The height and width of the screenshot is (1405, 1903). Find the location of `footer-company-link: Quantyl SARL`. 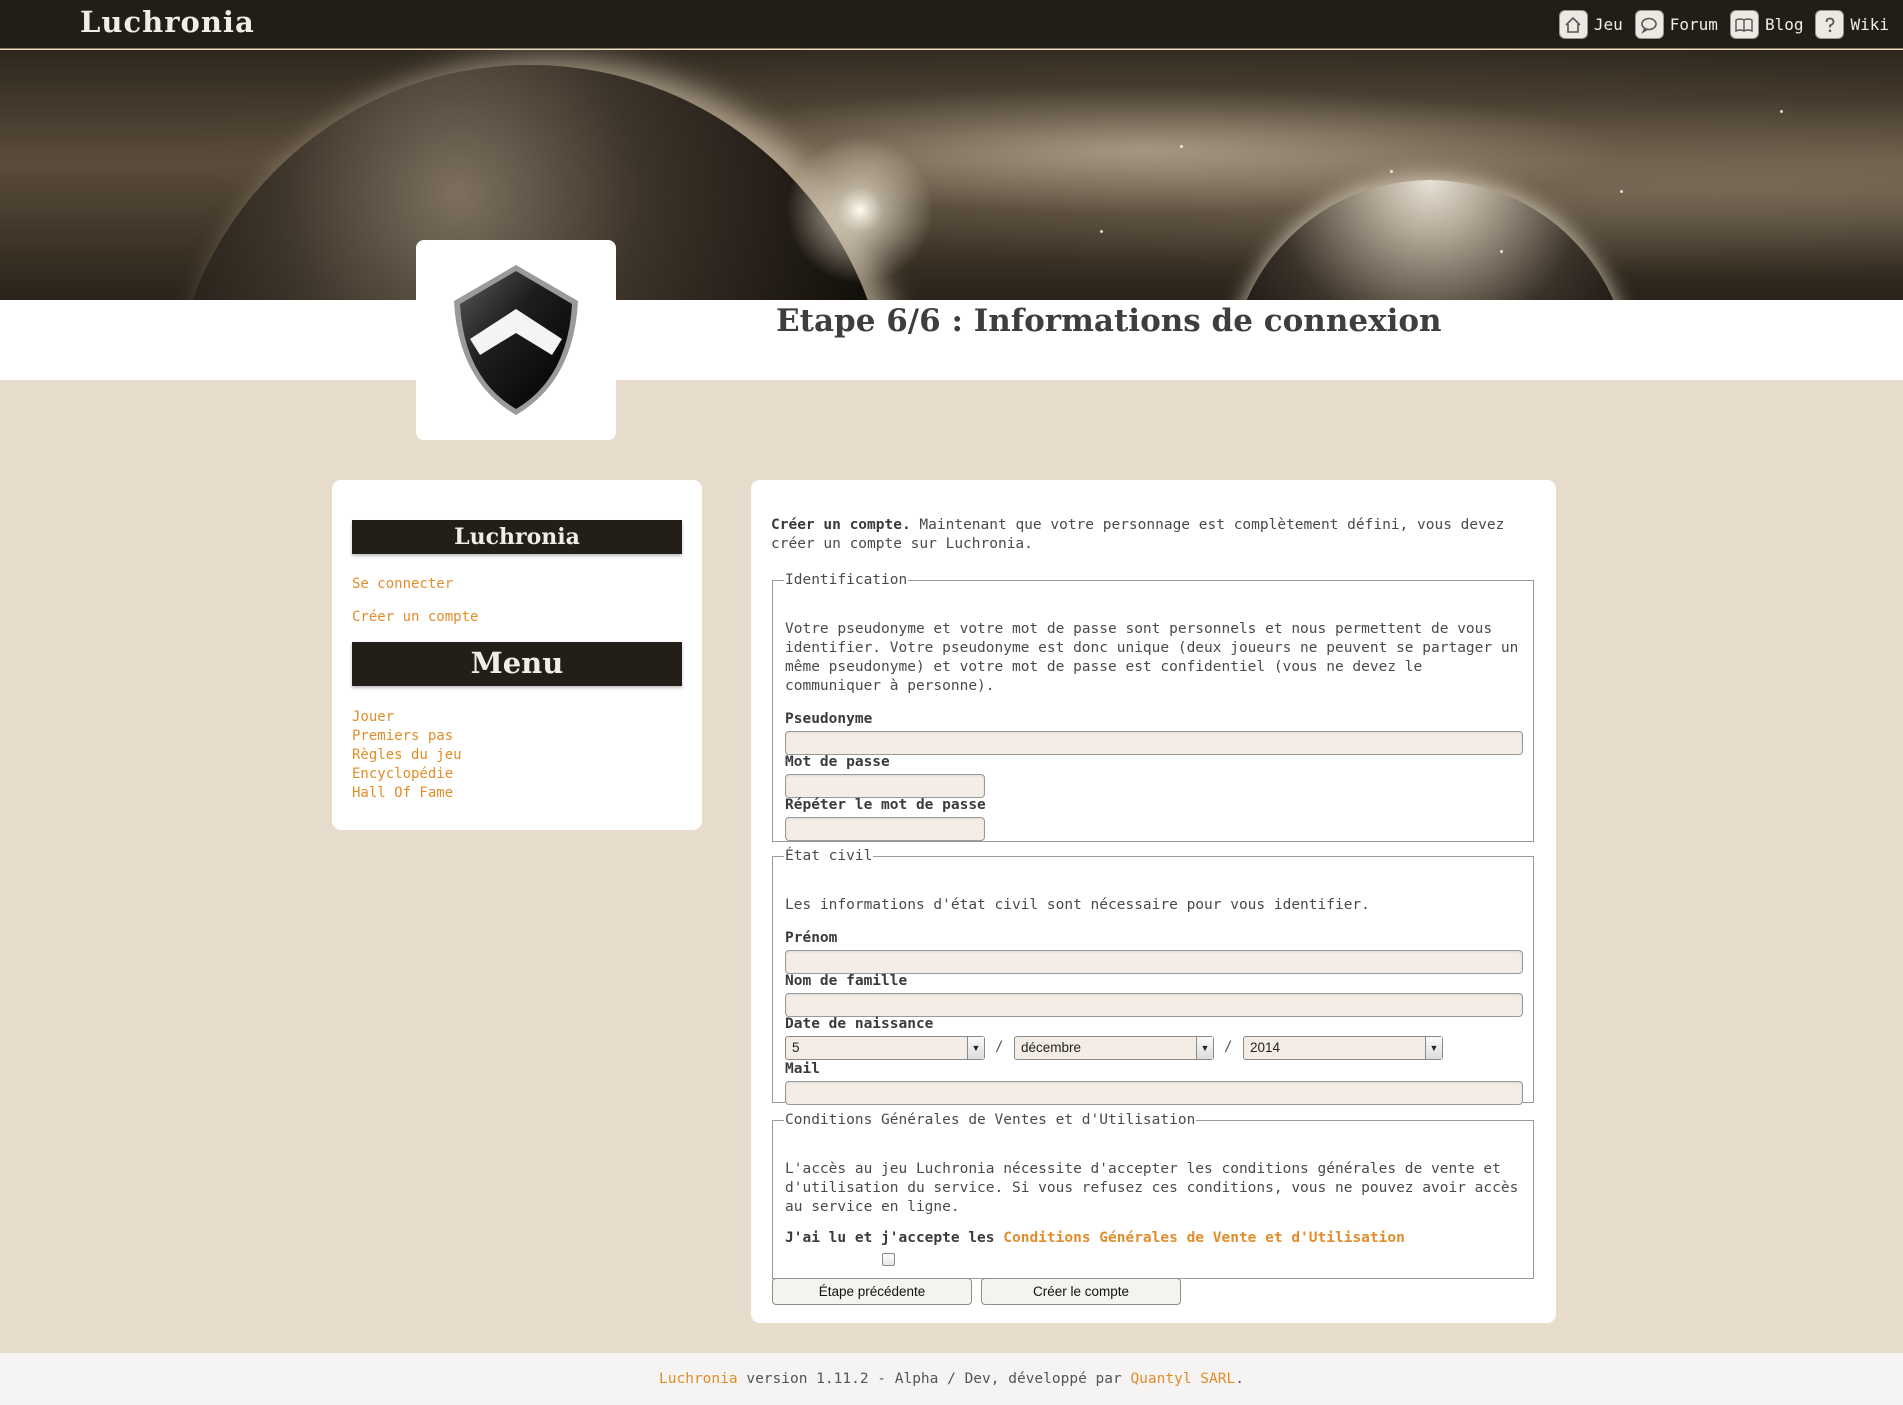

footer-company-link: Quantyl SARL is located at coordinates (1182, 1379).